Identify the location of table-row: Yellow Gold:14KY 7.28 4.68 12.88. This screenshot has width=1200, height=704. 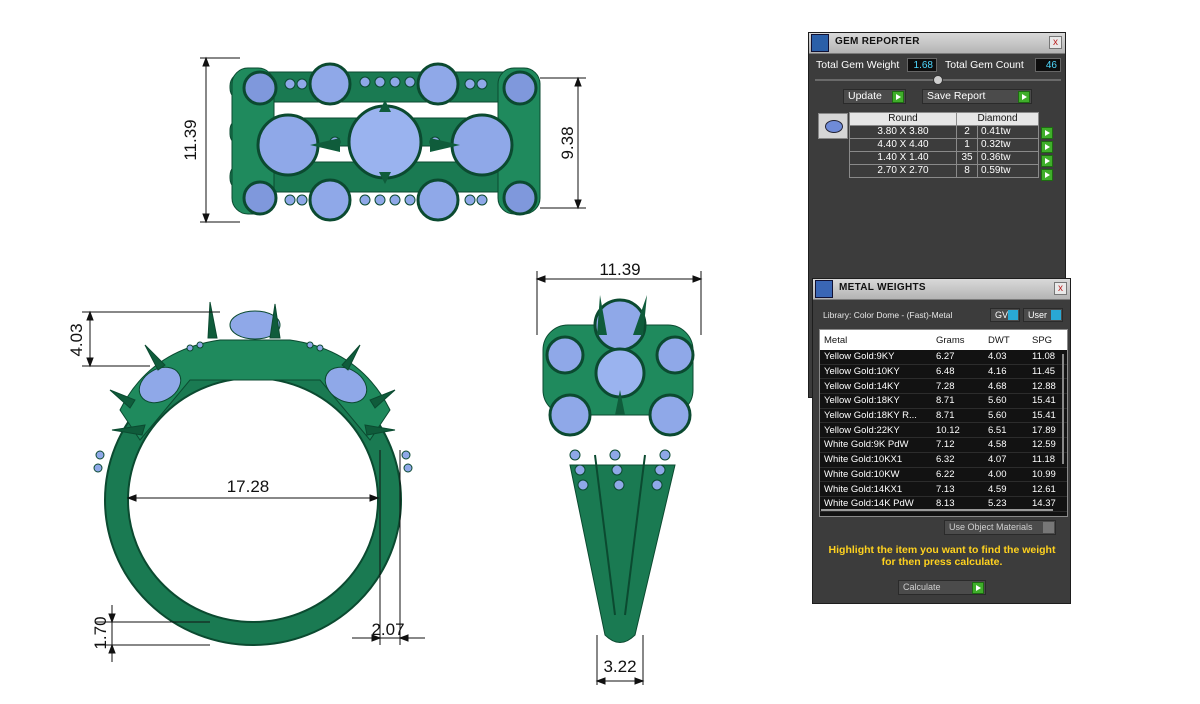
(943, 386).